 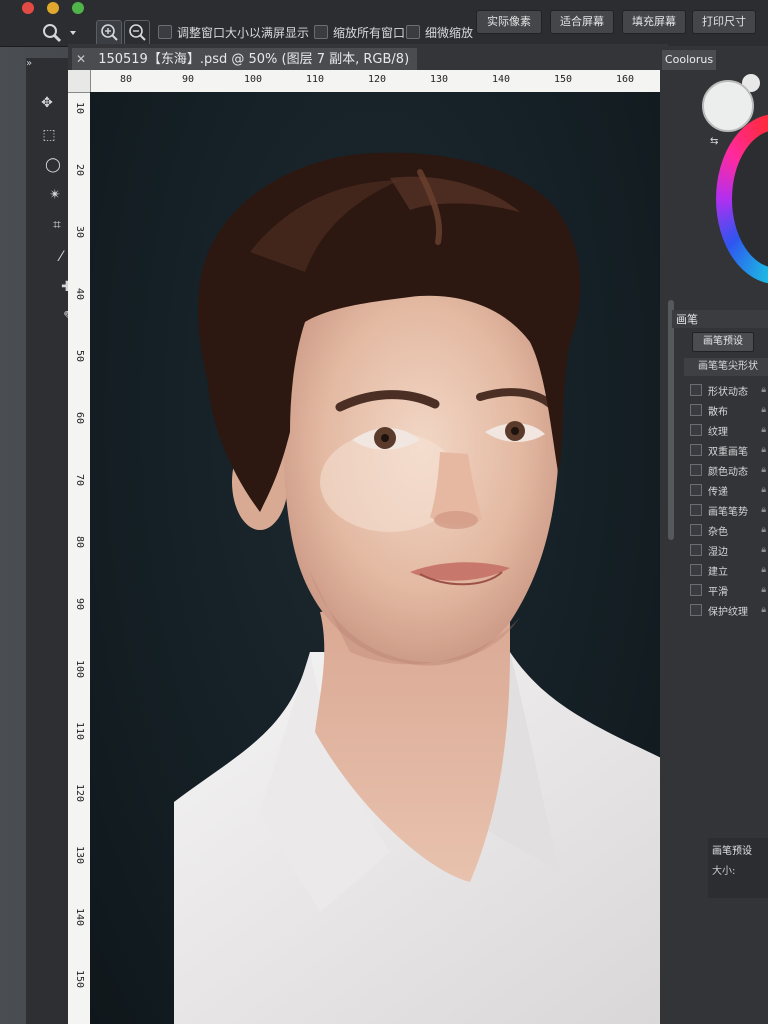 What do you see at coordinates (55, 195) in the screenshot?
I see `magic-wand-tool-icon: ✴` at bounding box center [55, 195].